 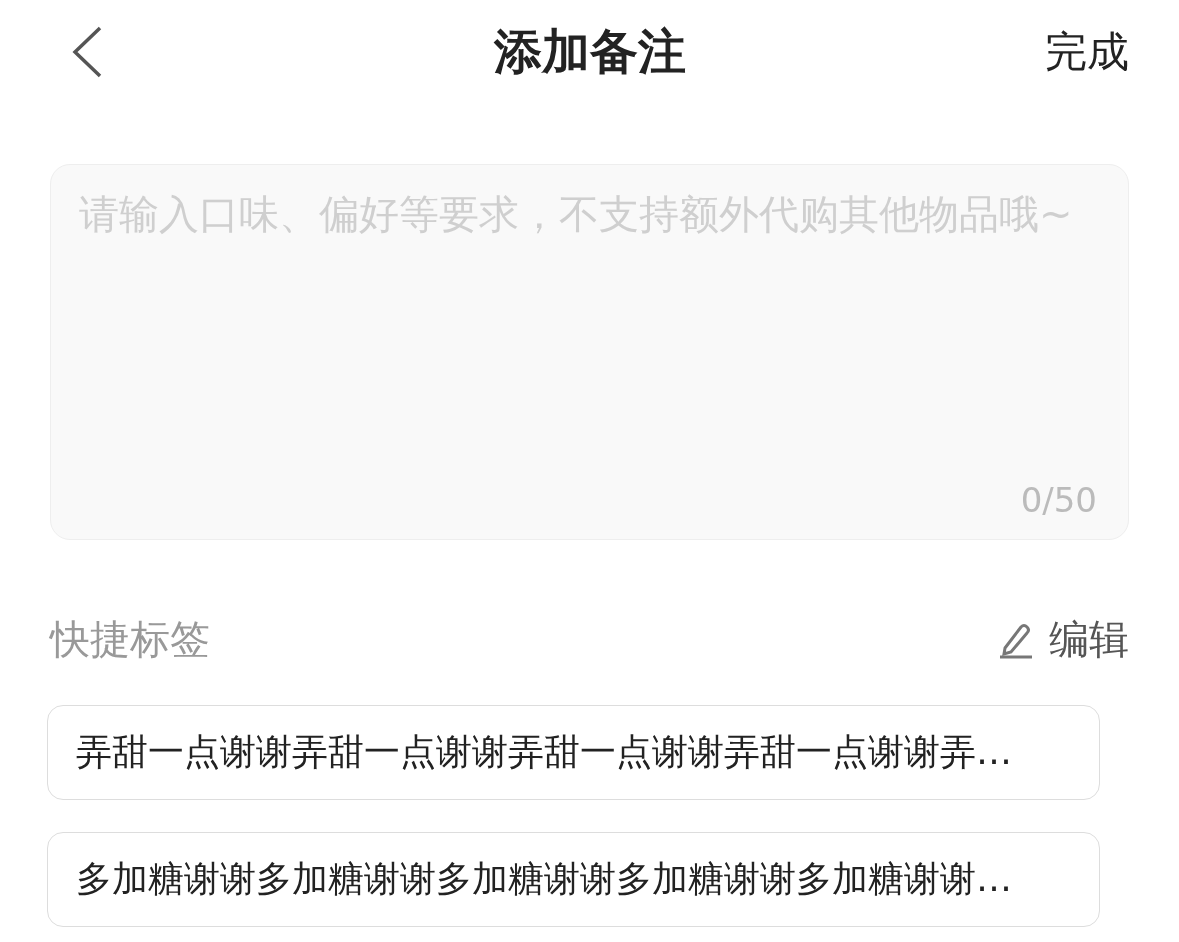 What do you see at coordinates (130, 639) in the screenshot?
I see `section-title: 快捷标签` at bounding box center [130, 639].